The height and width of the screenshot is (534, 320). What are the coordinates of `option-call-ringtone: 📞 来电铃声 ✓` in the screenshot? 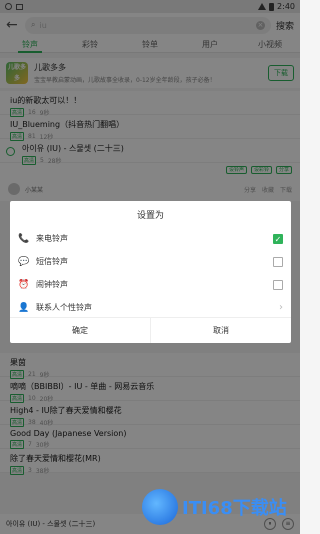 It's located at (150, 238).